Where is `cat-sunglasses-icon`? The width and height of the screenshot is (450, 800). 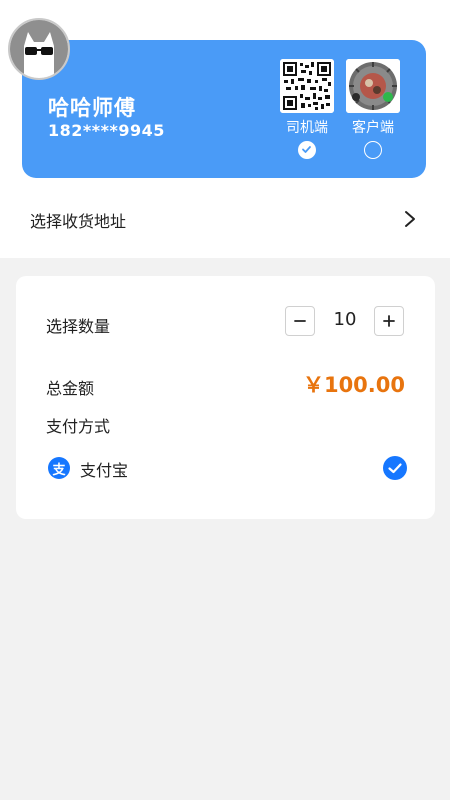
cat-sunglasses-icon is located at coordinates (39, 49).